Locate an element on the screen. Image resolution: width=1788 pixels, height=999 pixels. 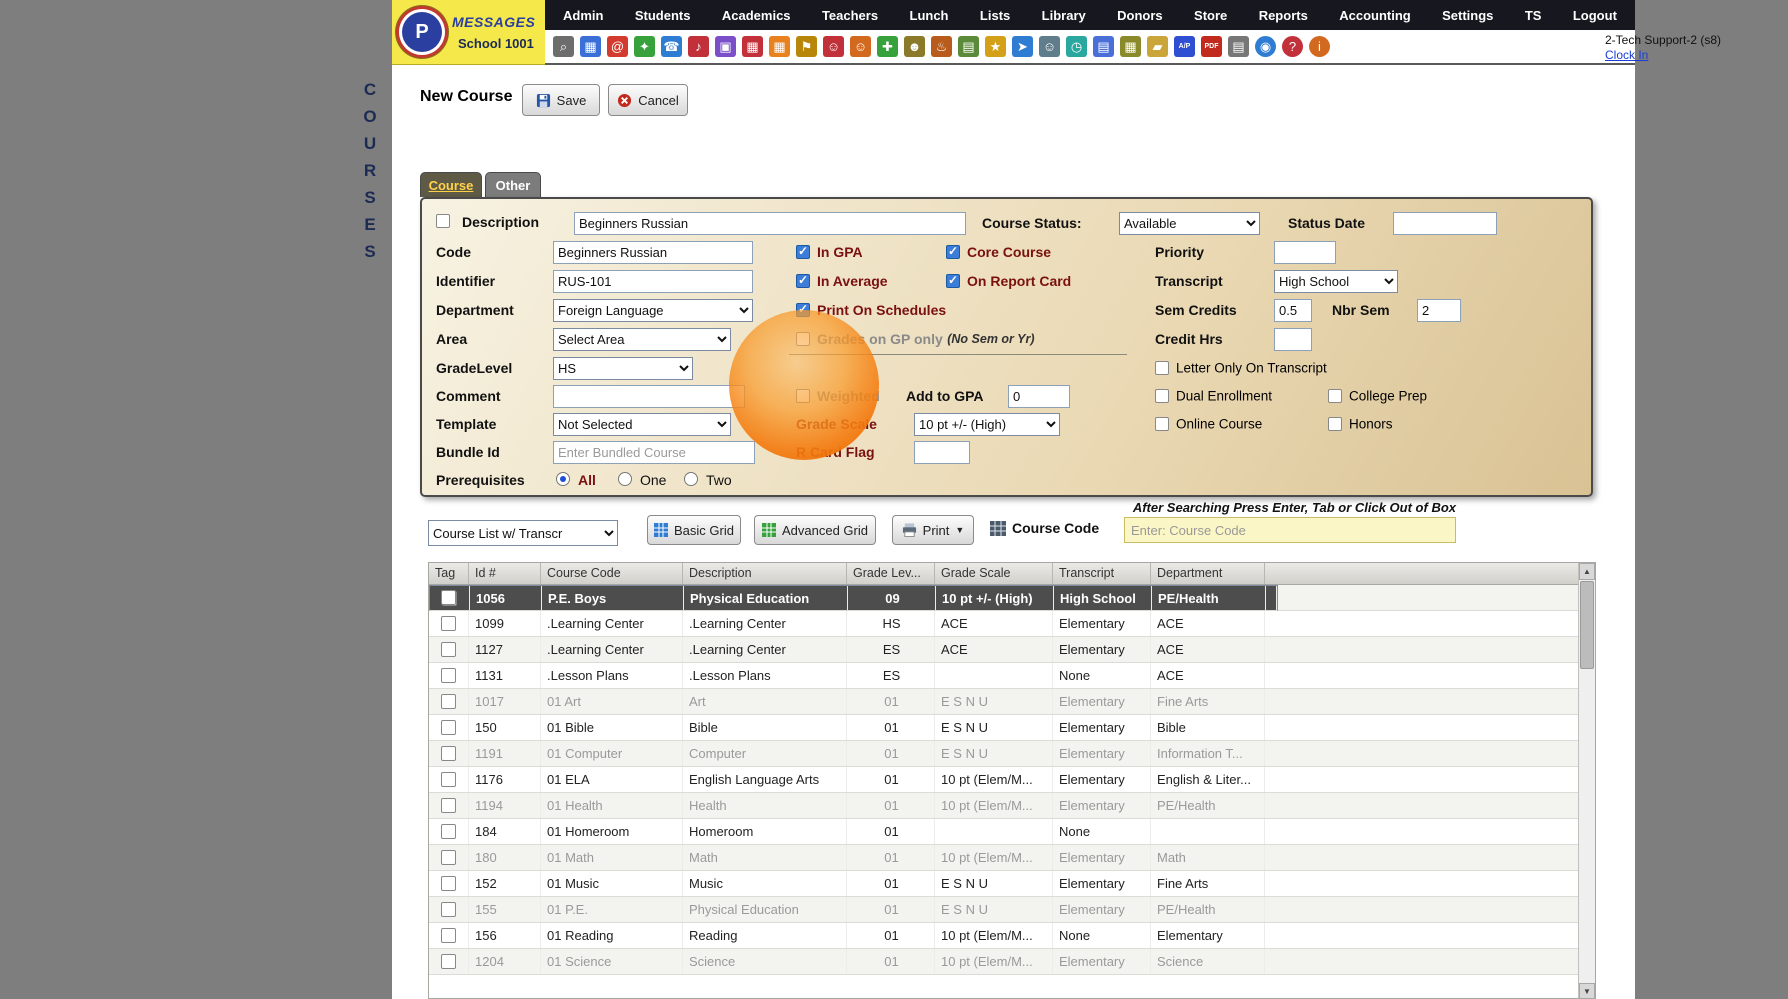
tab-other: Other is located at coordinates (513, 184).